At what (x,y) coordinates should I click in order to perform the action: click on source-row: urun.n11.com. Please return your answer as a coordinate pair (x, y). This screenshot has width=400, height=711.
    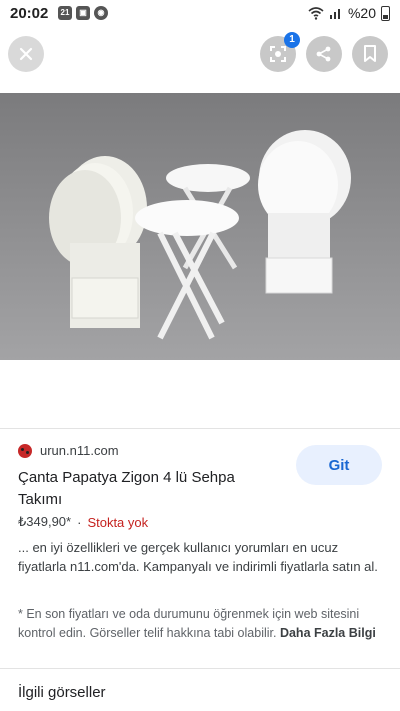
    Looking at the image, I should click on (68, 450).